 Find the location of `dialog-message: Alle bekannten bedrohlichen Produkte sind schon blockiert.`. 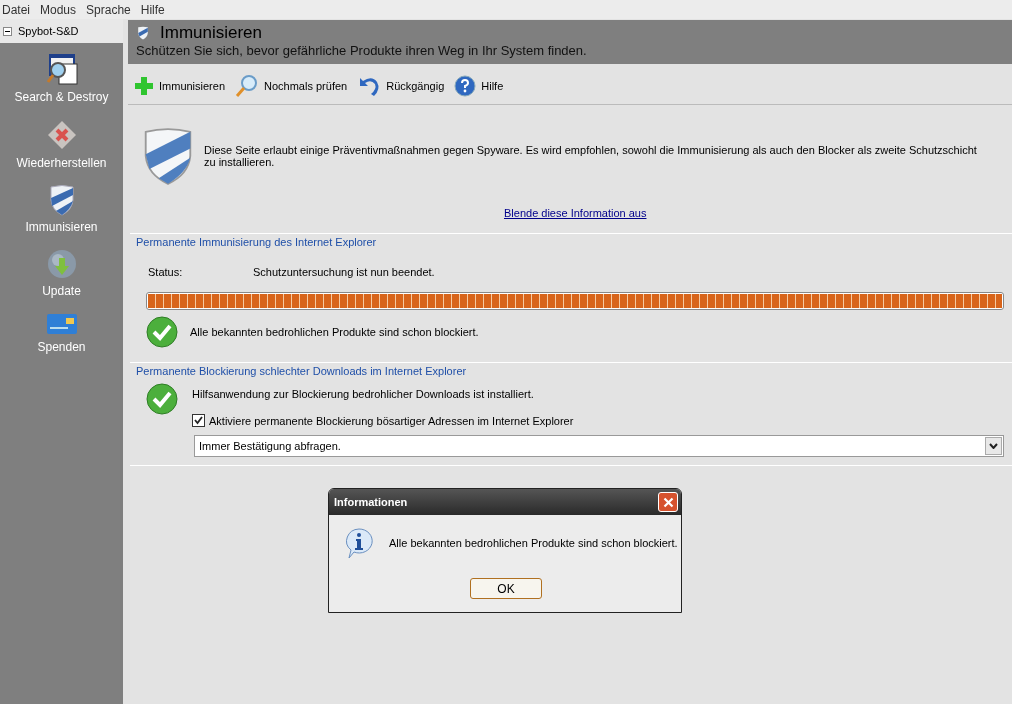

dialog-message: Alle bekannten bedrohlichen Produkte sind schon blockiert. is located at coordinates (533, 543).